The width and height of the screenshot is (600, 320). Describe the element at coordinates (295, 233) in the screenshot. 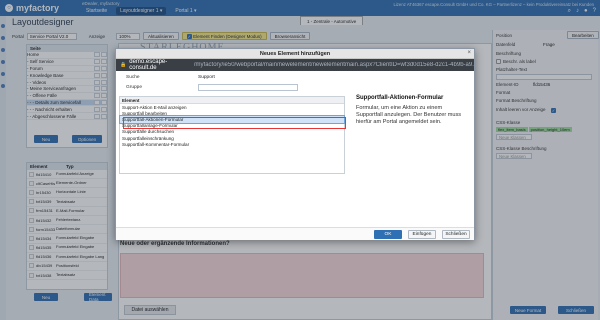

I see `dialog-footer: OK Einfügen Schließen` at that location.